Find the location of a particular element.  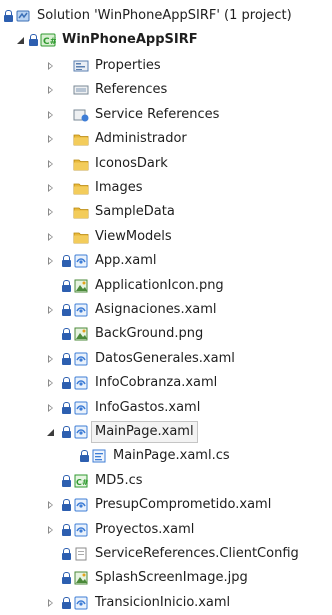

tree-item-label: MainPage.xaml is located at coordinates (144, 432).